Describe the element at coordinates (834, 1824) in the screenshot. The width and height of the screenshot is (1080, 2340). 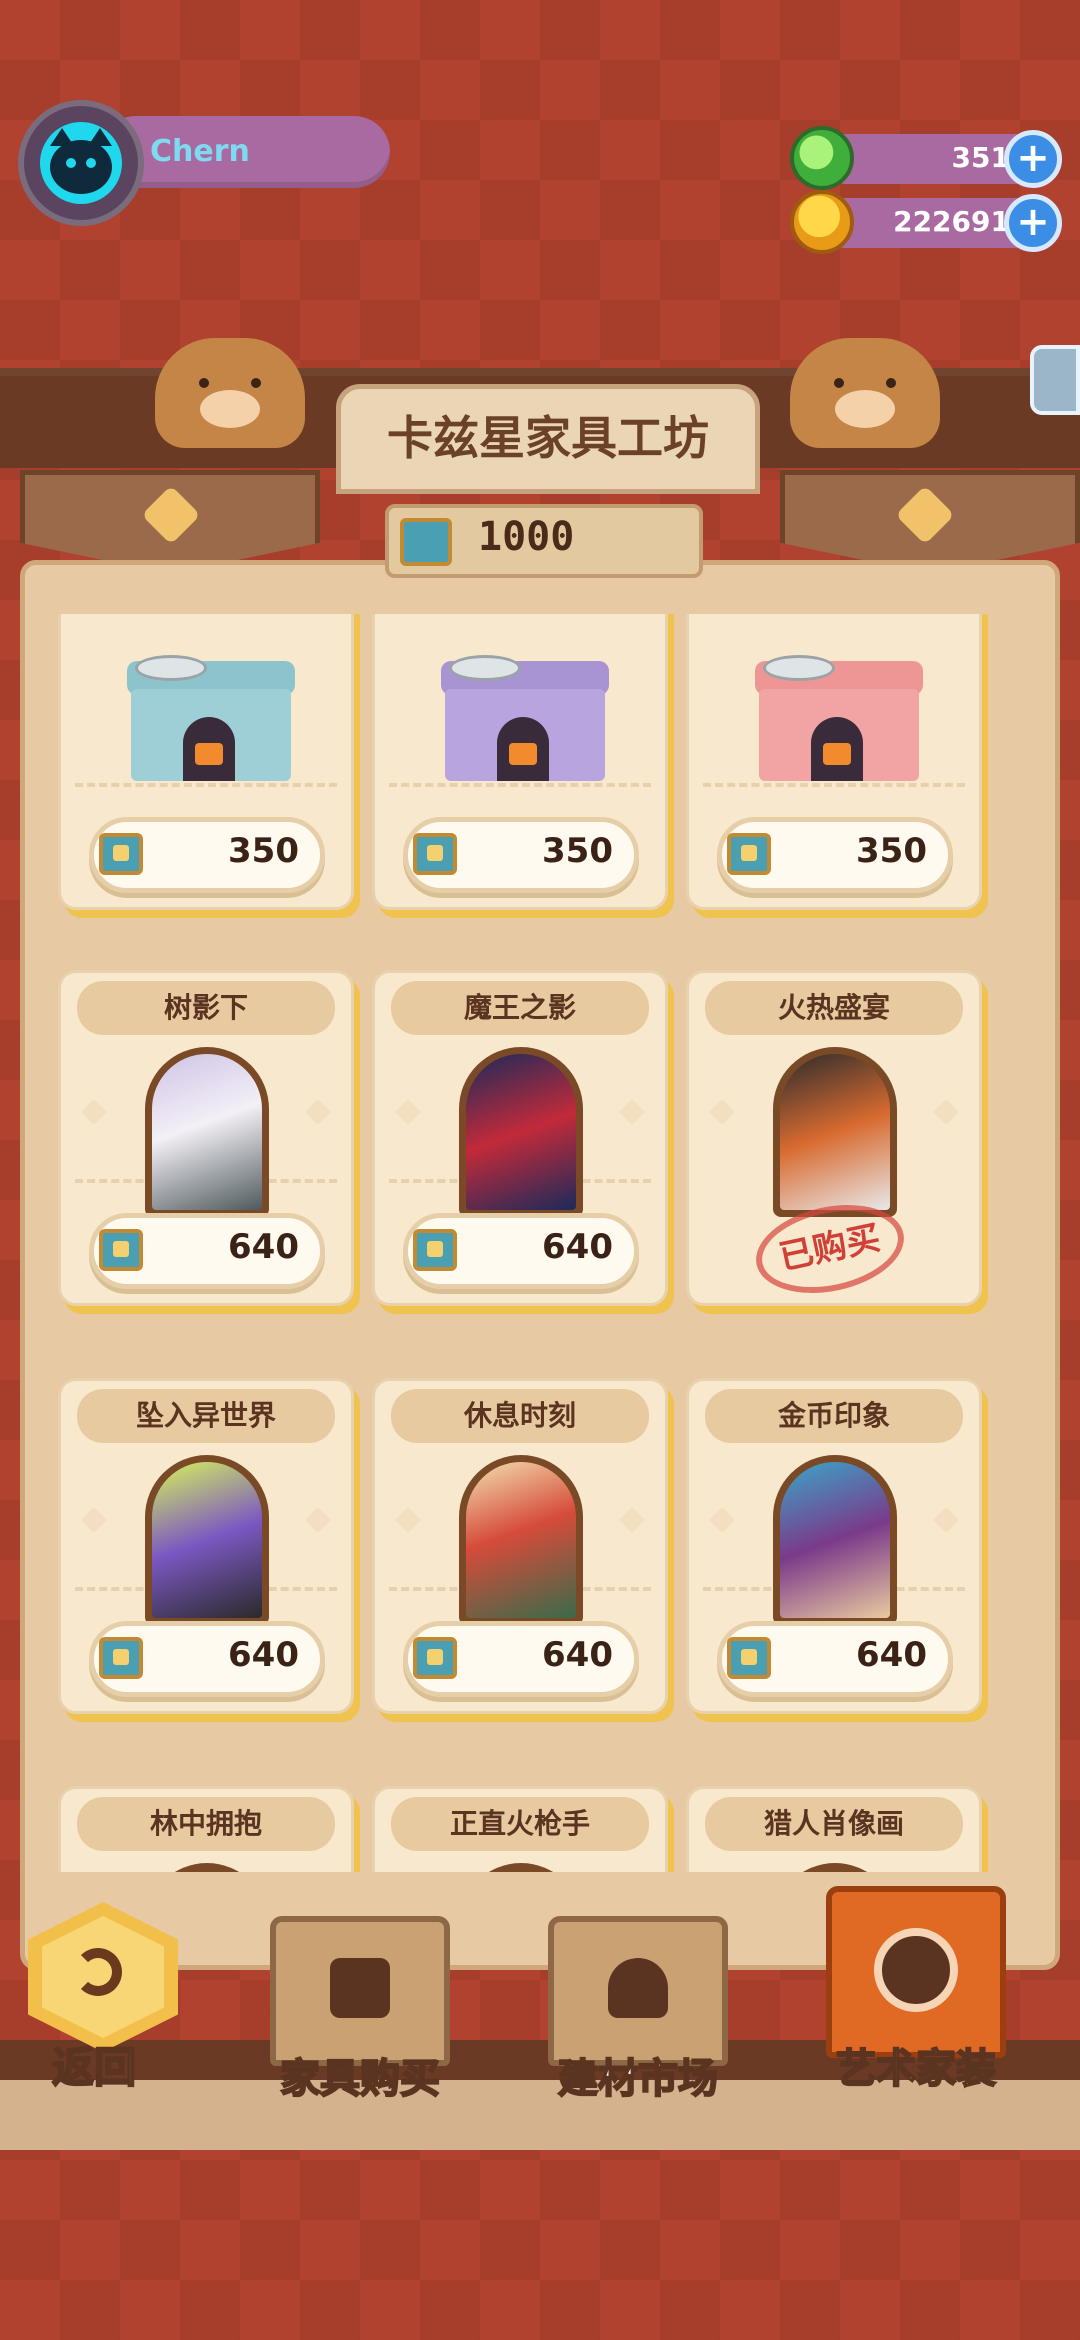
I see `item-name: 猎人肖像画` at that location.